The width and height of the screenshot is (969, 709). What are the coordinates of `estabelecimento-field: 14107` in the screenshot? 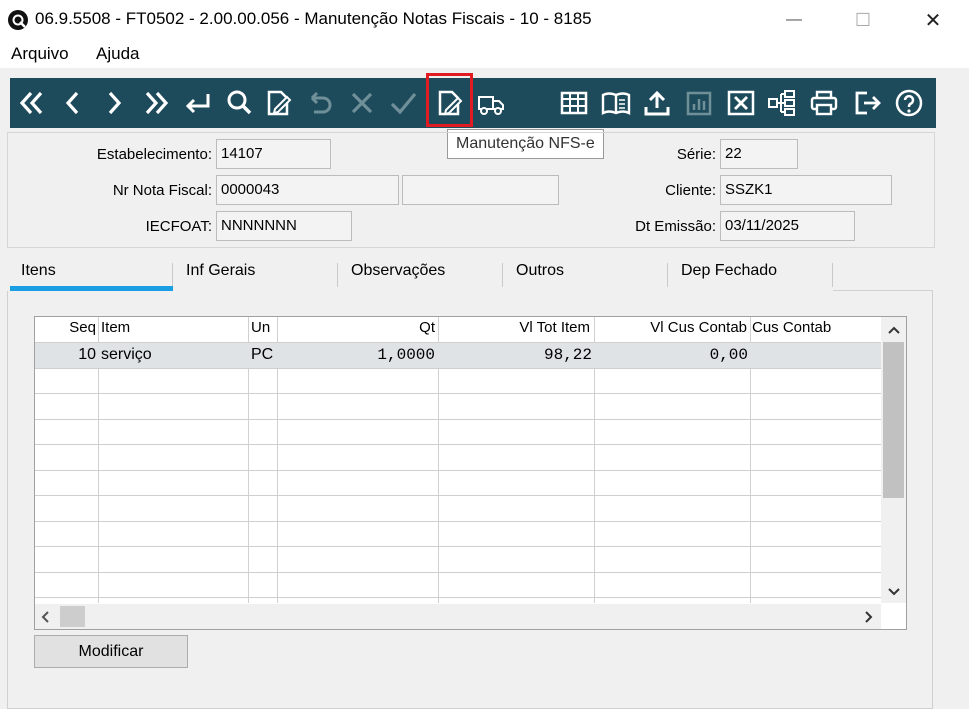 It's located at (273, 154).